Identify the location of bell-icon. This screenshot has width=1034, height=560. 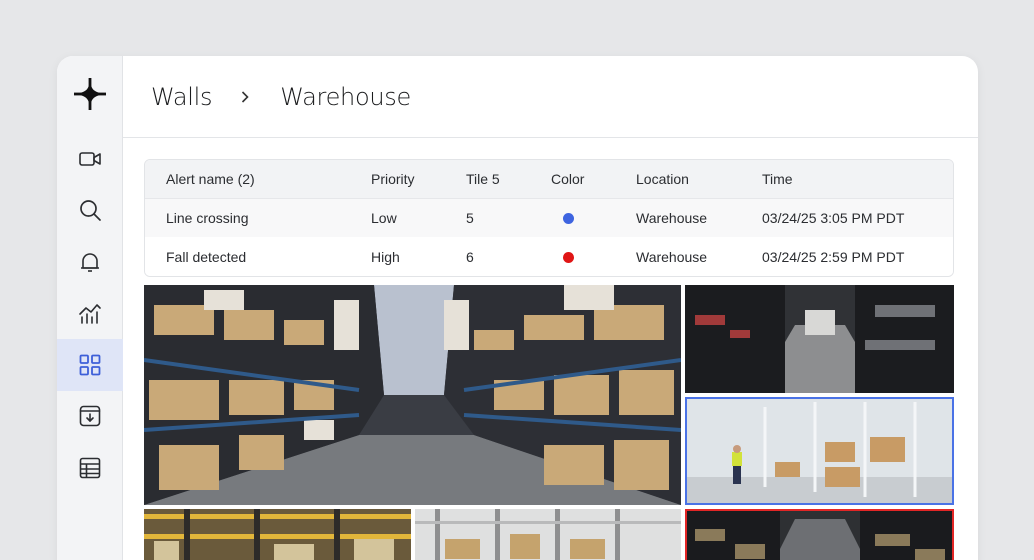
(90, 262).